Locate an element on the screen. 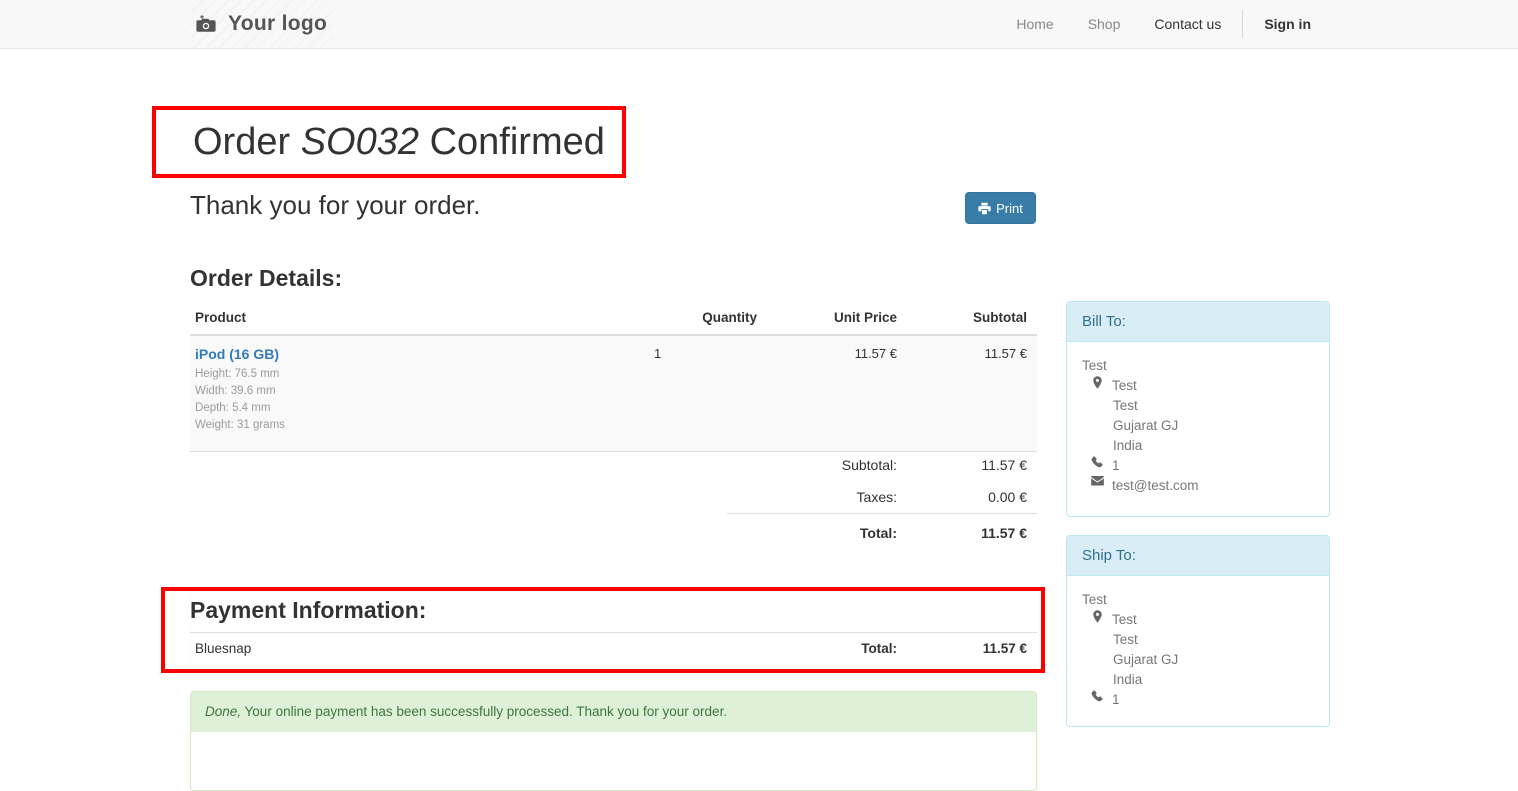 Image resolution: width=1518 pixels, height=791 pixels. subtotal-label: Subtotal: is located at coordinates (869, 465).